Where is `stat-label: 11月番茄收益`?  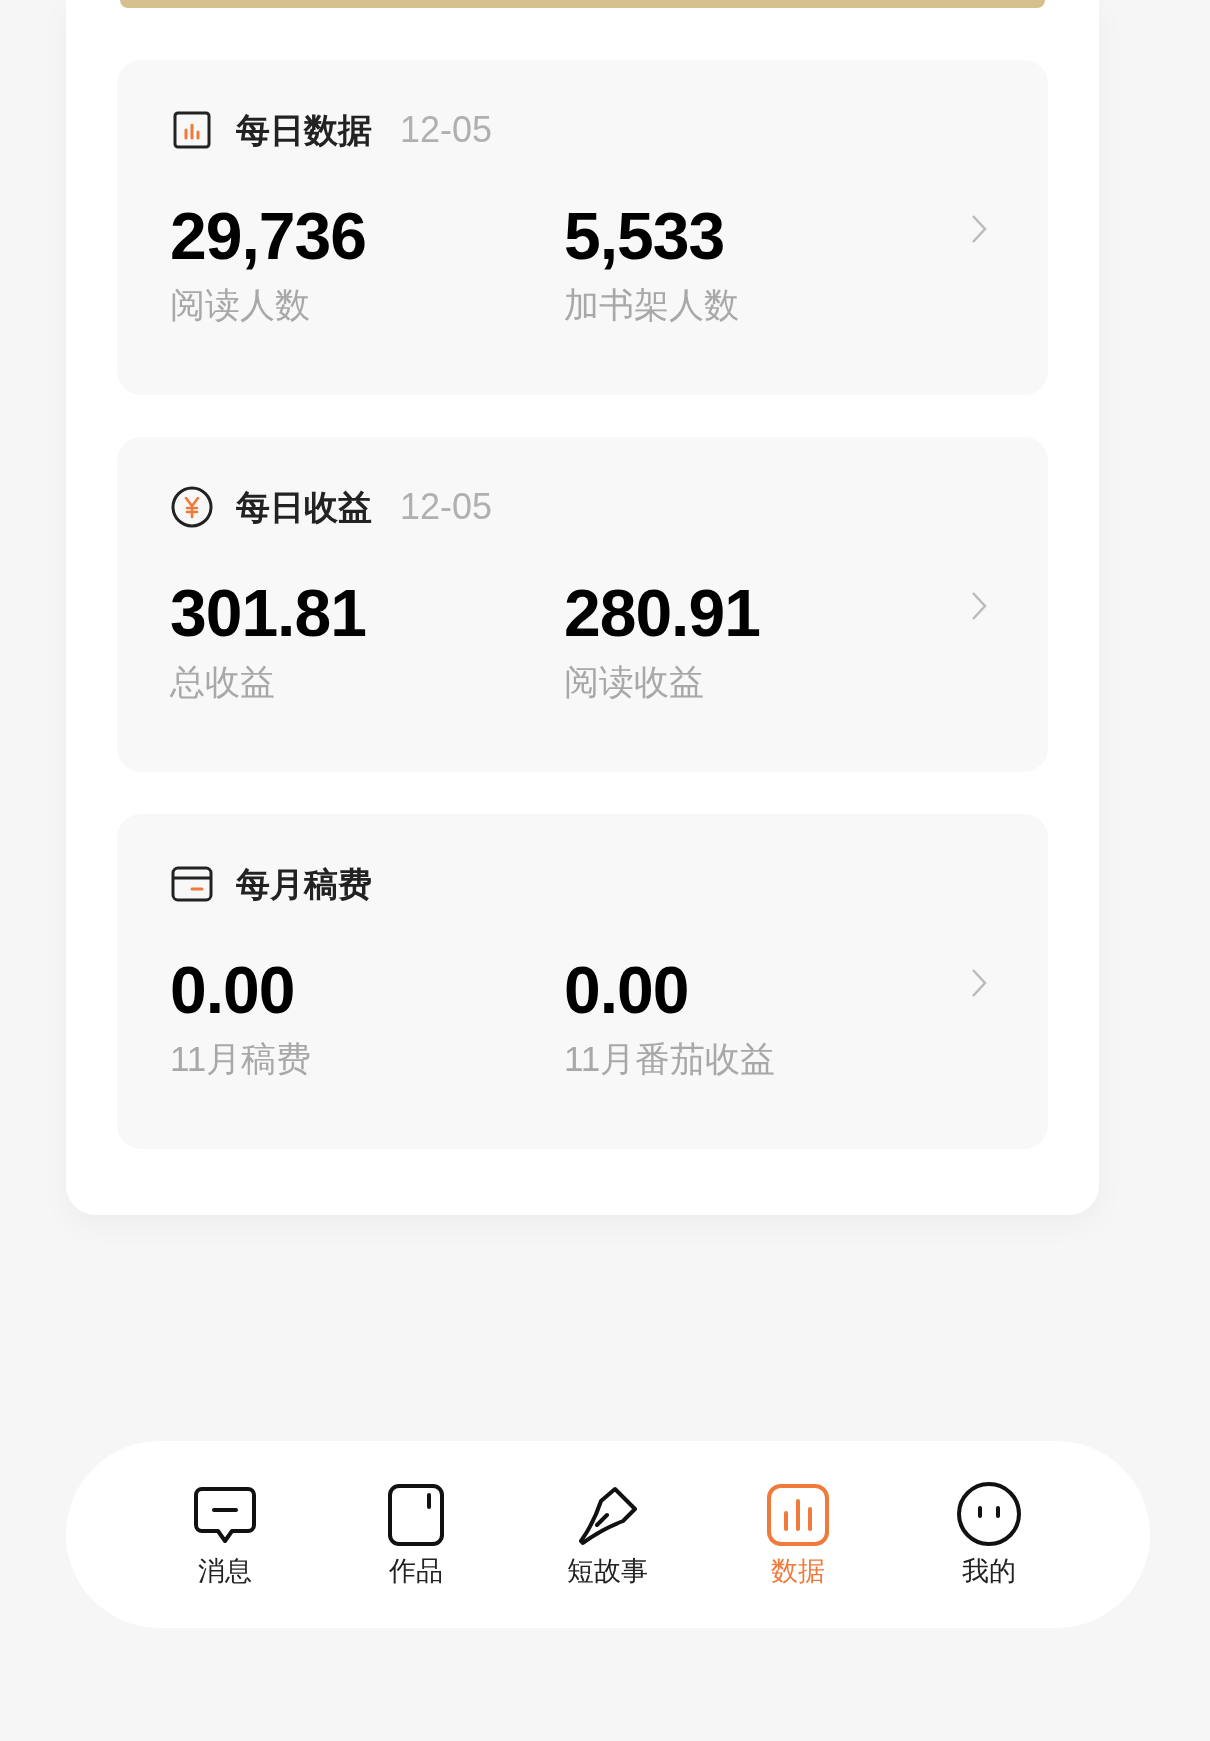 stat-label: 11月番茄收益 is located at coordinates (670, 1059).